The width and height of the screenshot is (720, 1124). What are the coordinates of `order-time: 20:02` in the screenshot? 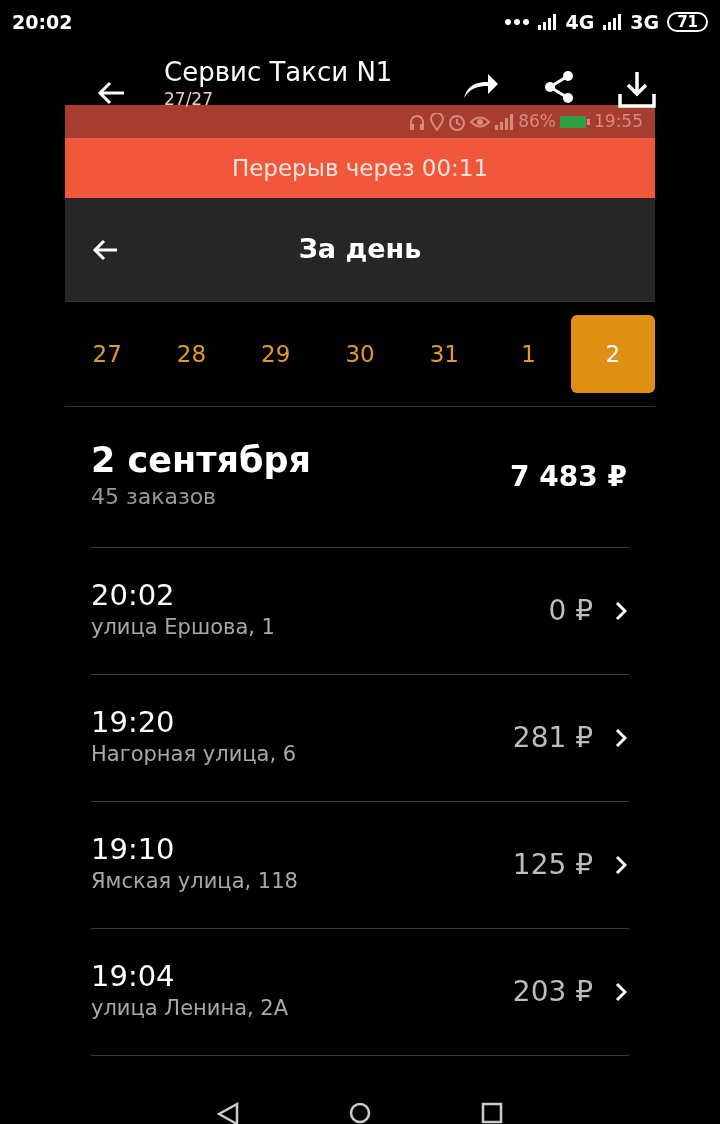 It's located at (133, 595).